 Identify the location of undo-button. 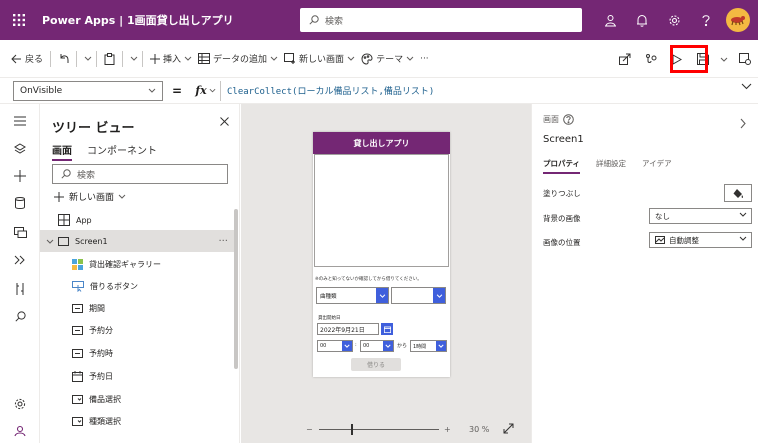
(63, 59).